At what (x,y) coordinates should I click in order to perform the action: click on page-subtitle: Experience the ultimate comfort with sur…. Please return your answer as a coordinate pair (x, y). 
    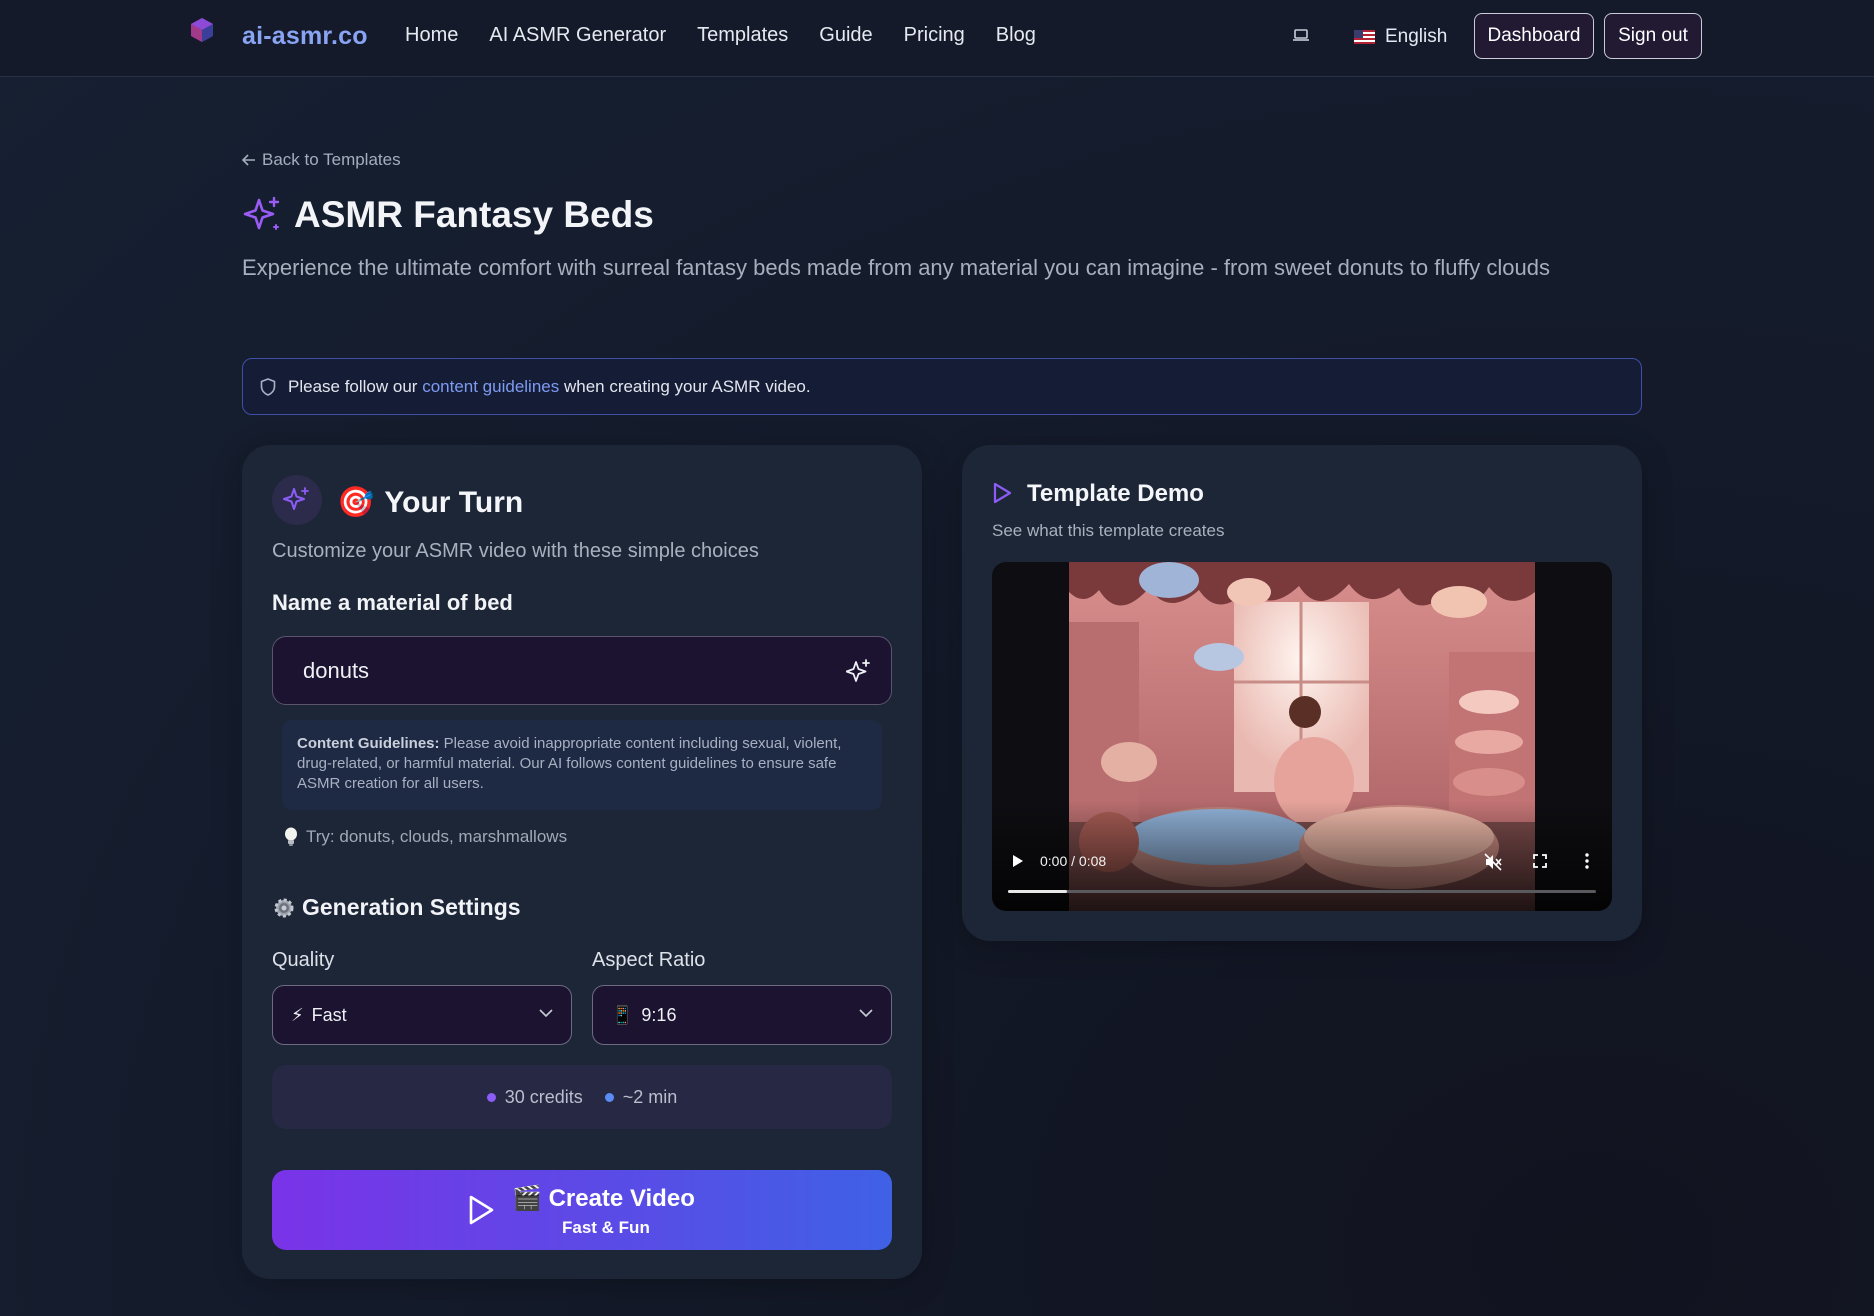
    Looking at the image, I should click on (896, 267).